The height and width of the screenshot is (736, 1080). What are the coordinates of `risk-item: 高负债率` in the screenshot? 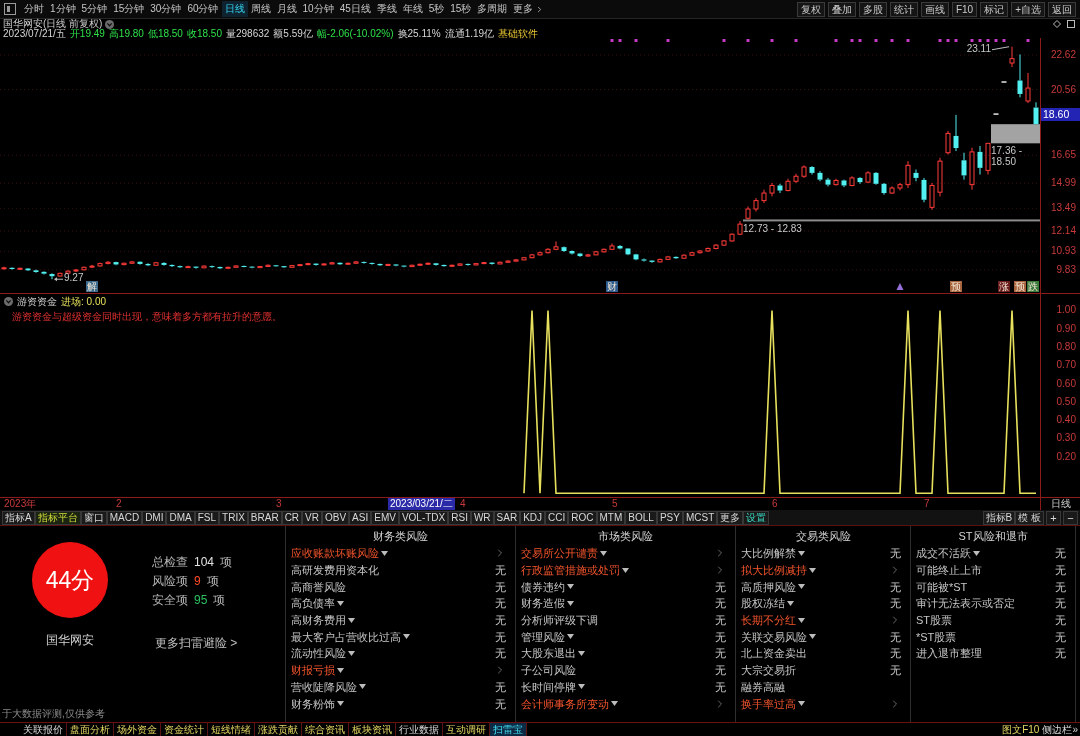 It's located at (313, 603).